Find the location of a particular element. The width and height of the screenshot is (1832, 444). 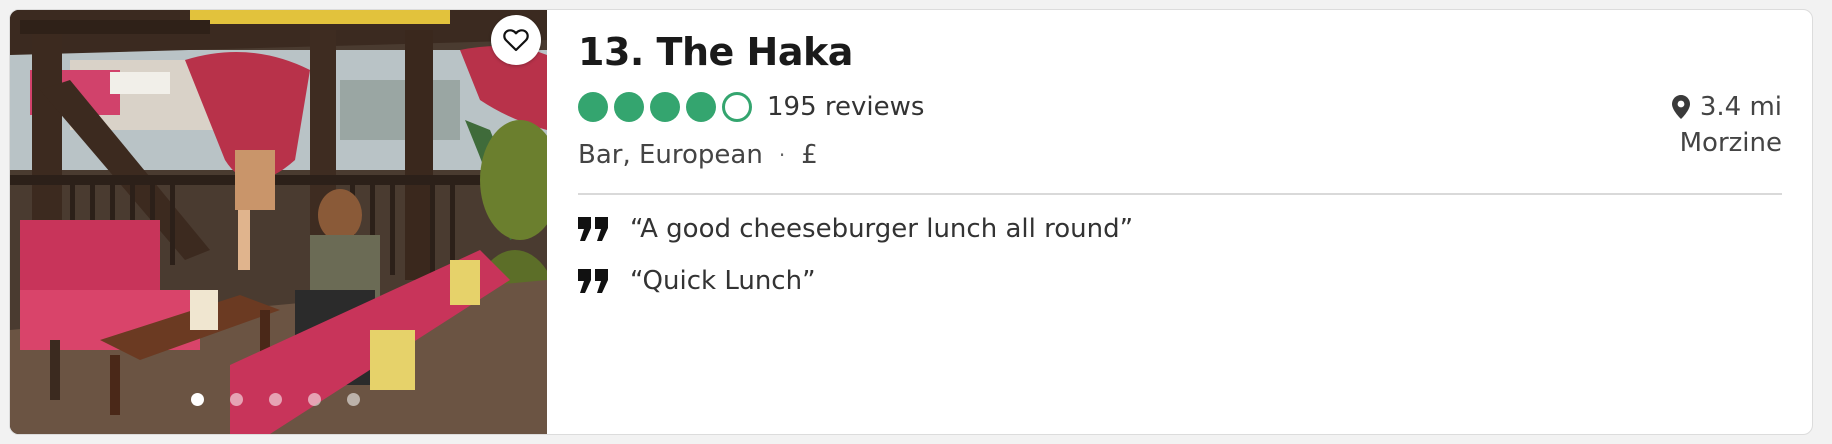

review-snippet: “Quick Lunch” is located at coordinates (697, 281).